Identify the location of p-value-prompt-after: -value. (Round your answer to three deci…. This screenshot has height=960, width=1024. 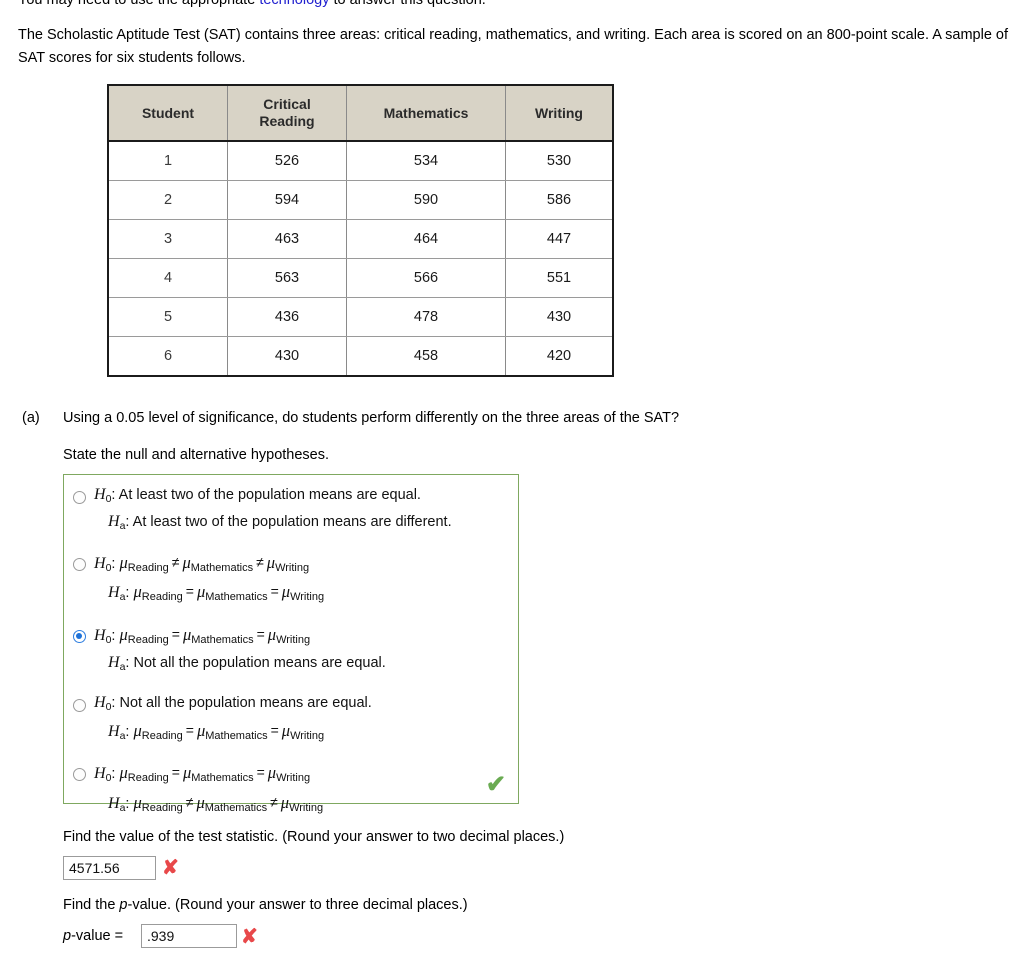
(297, 905).